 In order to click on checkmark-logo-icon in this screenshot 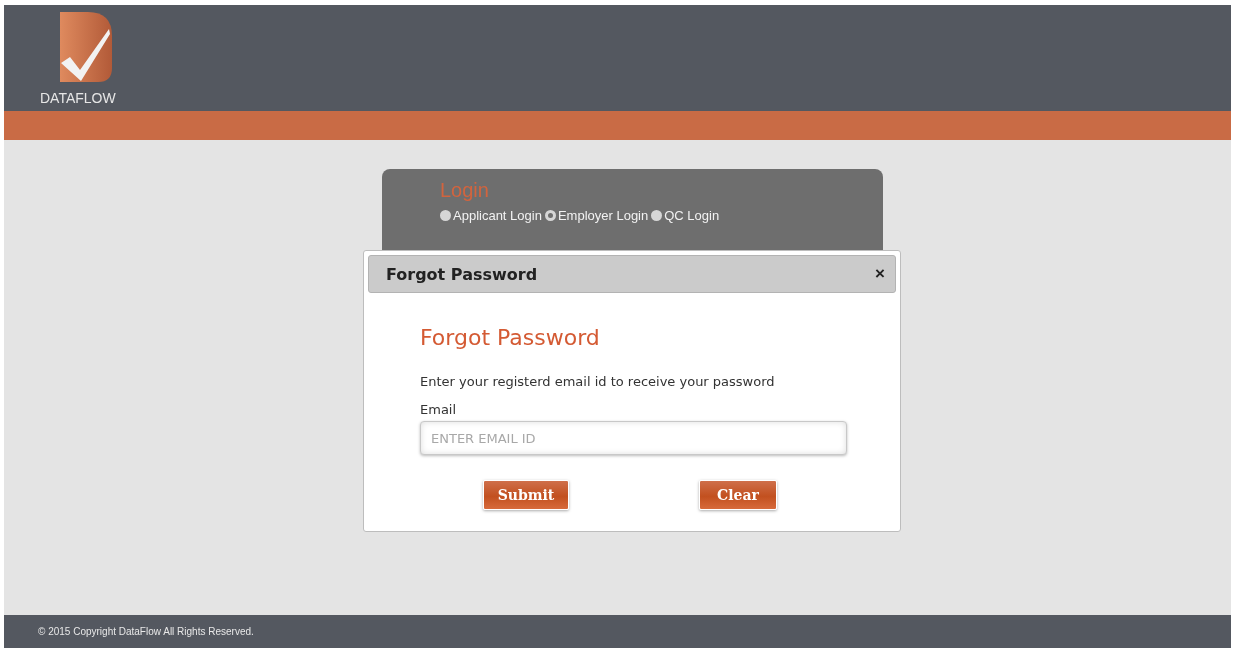, I will do `click(86, 47)`.